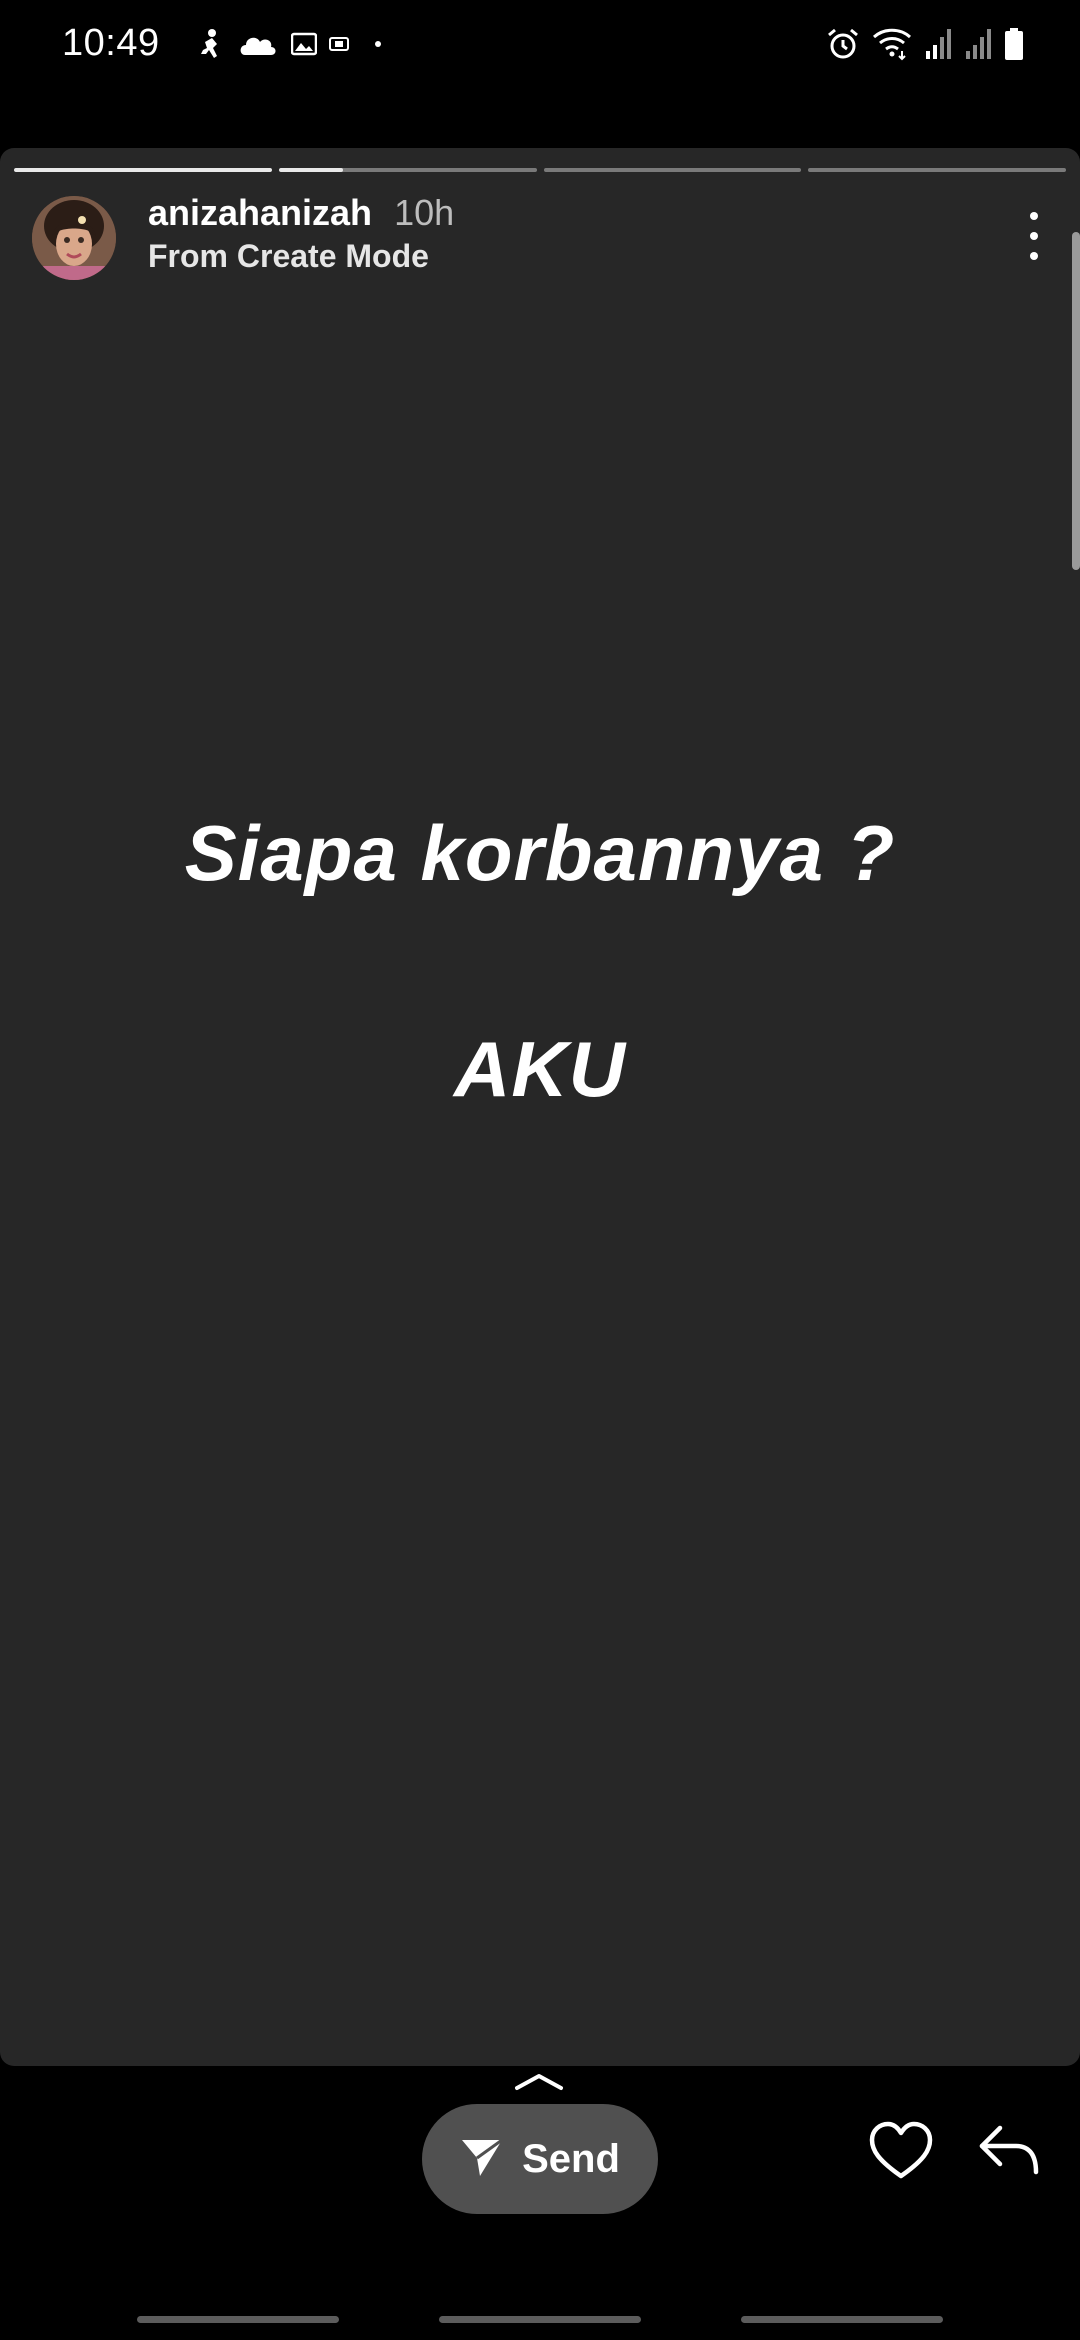  I want to click on heart-icon, so click(901, 2150).